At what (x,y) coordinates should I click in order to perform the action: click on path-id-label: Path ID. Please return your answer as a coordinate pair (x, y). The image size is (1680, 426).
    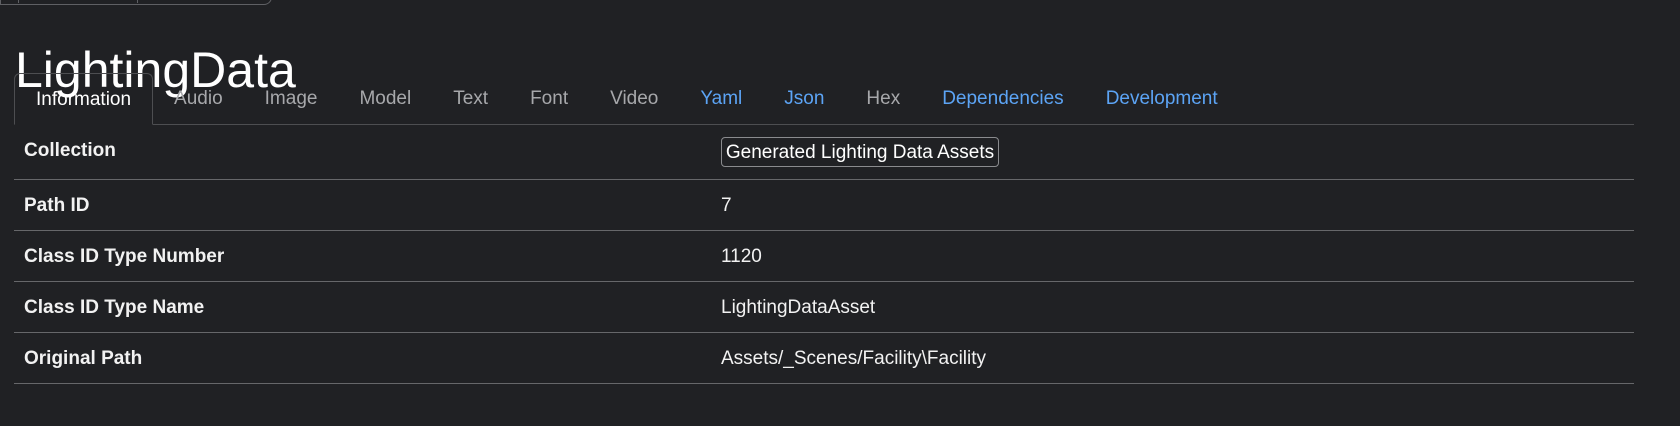
    Looking at the image, I should click on (57, 205).